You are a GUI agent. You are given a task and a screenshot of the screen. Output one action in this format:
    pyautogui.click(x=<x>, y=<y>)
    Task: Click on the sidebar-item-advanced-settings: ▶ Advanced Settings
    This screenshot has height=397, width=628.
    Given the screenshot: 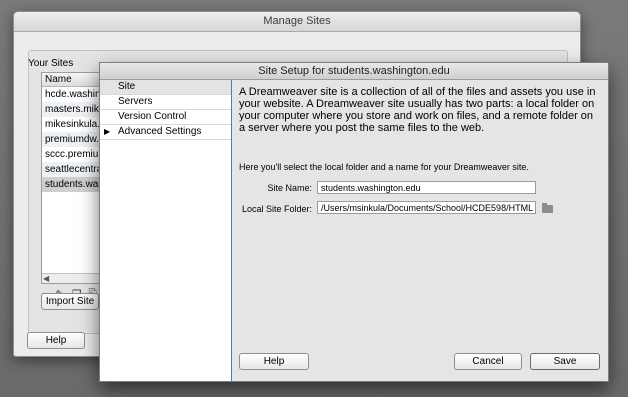 What is the action you would take?
    pyautogui.click(x=165, y=132)
    